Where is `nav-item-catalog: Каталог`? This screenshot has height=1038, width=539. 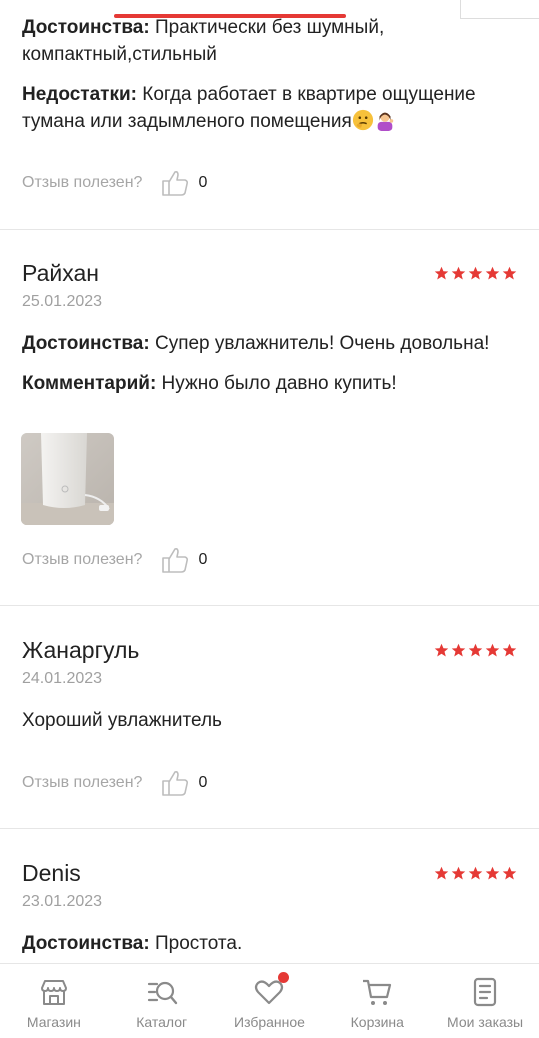
nav-item-catalog: Каталог is located at coordinates (162, 1001).